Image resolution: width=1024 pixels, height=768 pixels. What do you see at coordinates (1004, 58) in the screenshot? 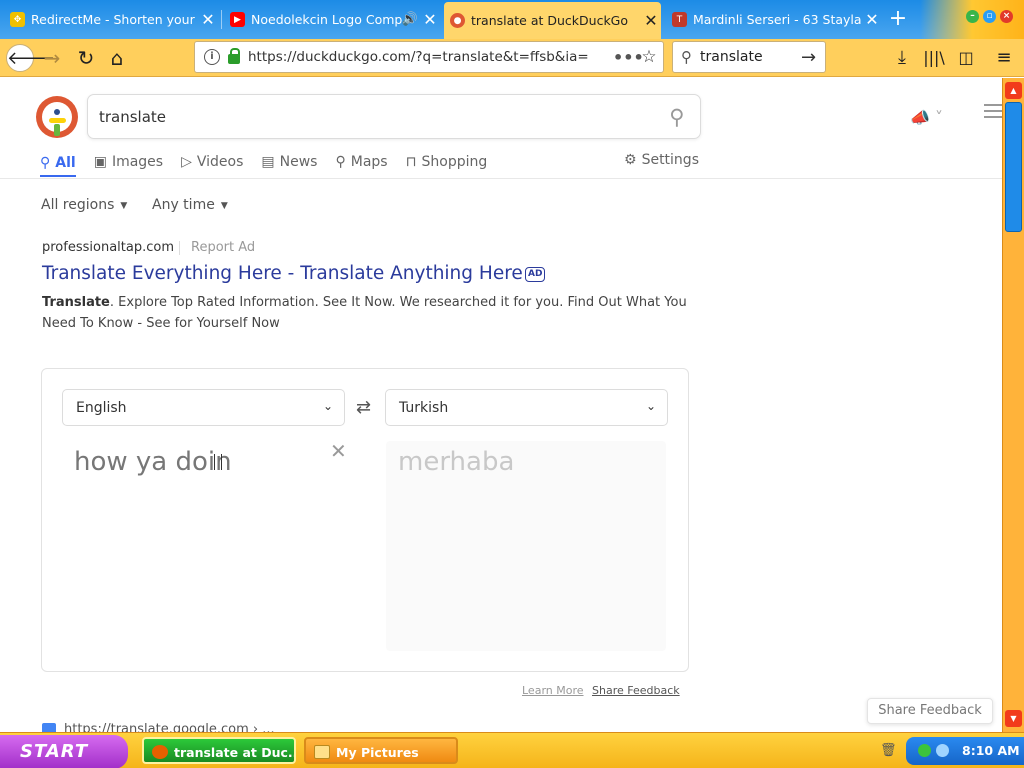
I see `menu-icon: ≡` at bounding box center [1004, 58].